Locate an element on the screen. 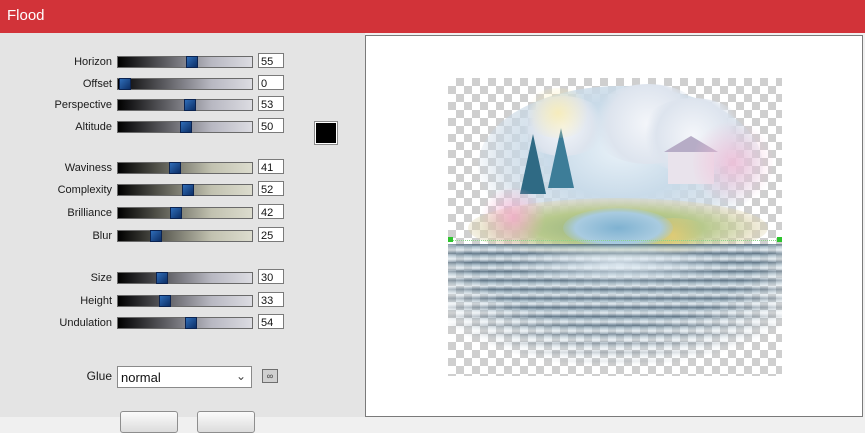  horizon-handle-left is located at coordinates (450, 239).